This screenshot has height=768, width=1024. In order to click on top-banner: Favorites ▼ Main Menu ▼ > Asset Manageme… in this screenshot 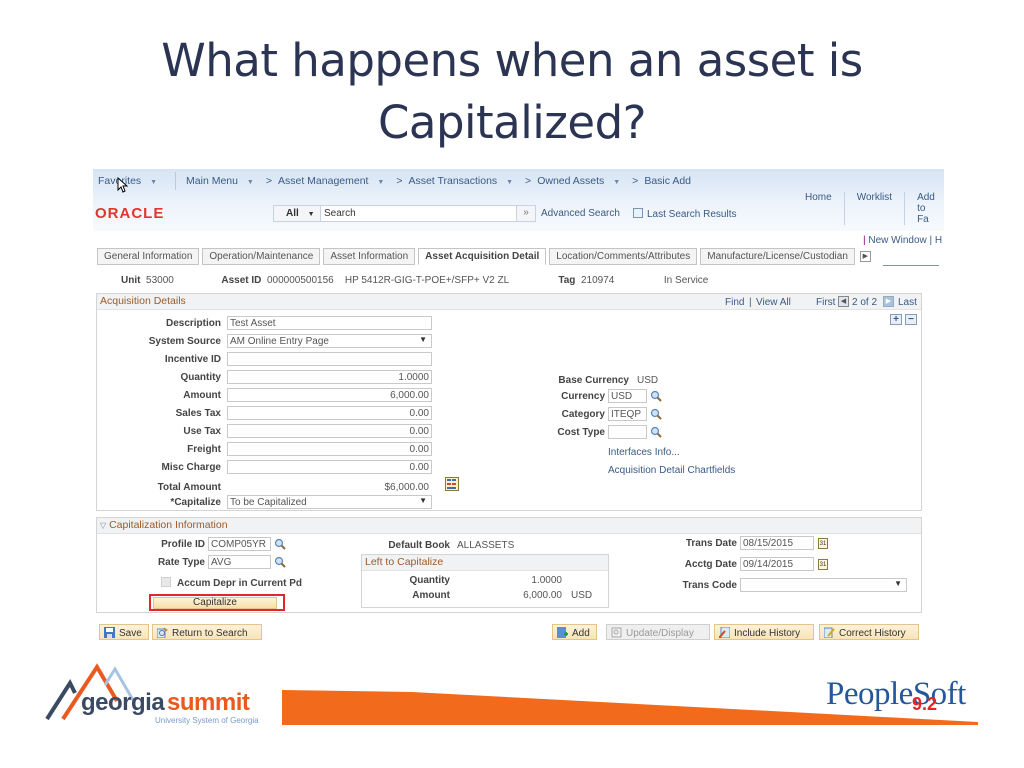, I will do `click(518, 200)`.